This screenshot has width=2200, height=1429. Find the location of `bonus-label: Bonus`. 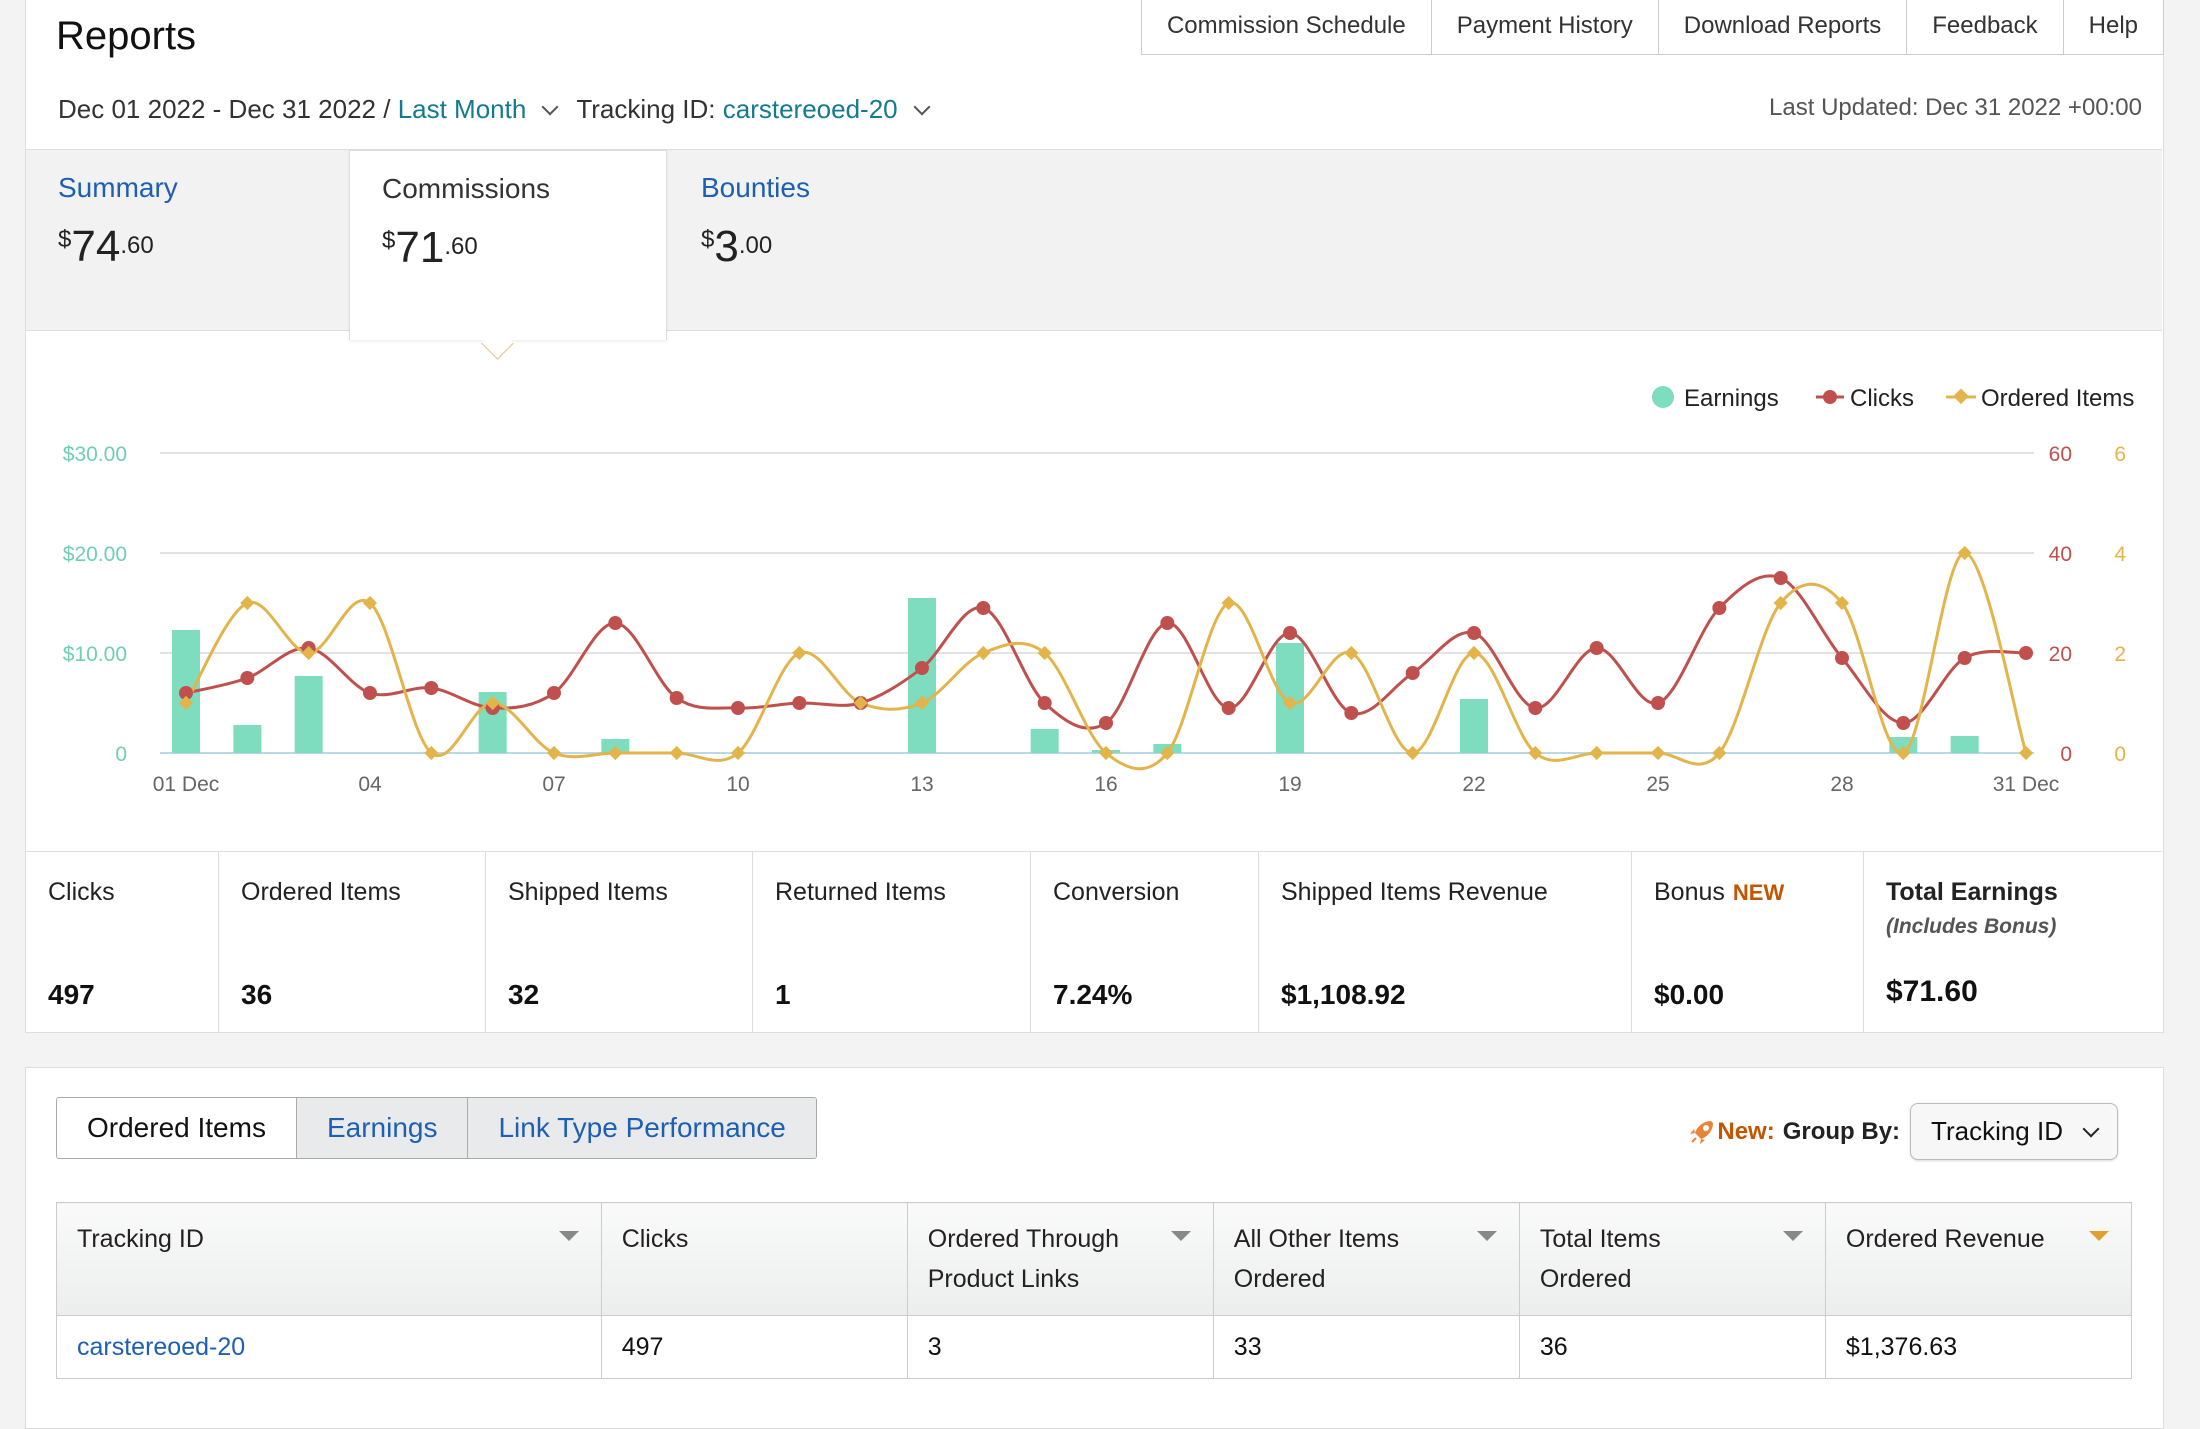

bonus-label: Bonus is located at coordinates (1689, 892).